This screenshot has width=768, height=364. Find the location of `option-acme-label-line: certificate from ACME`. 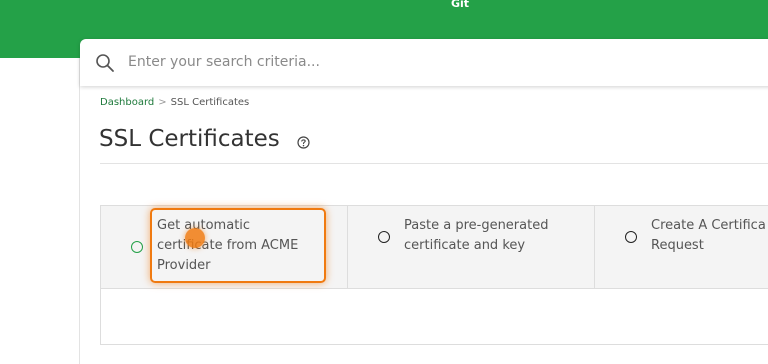

option-acme-label-line: certificate from ACME is located at coordinates (228, 245).